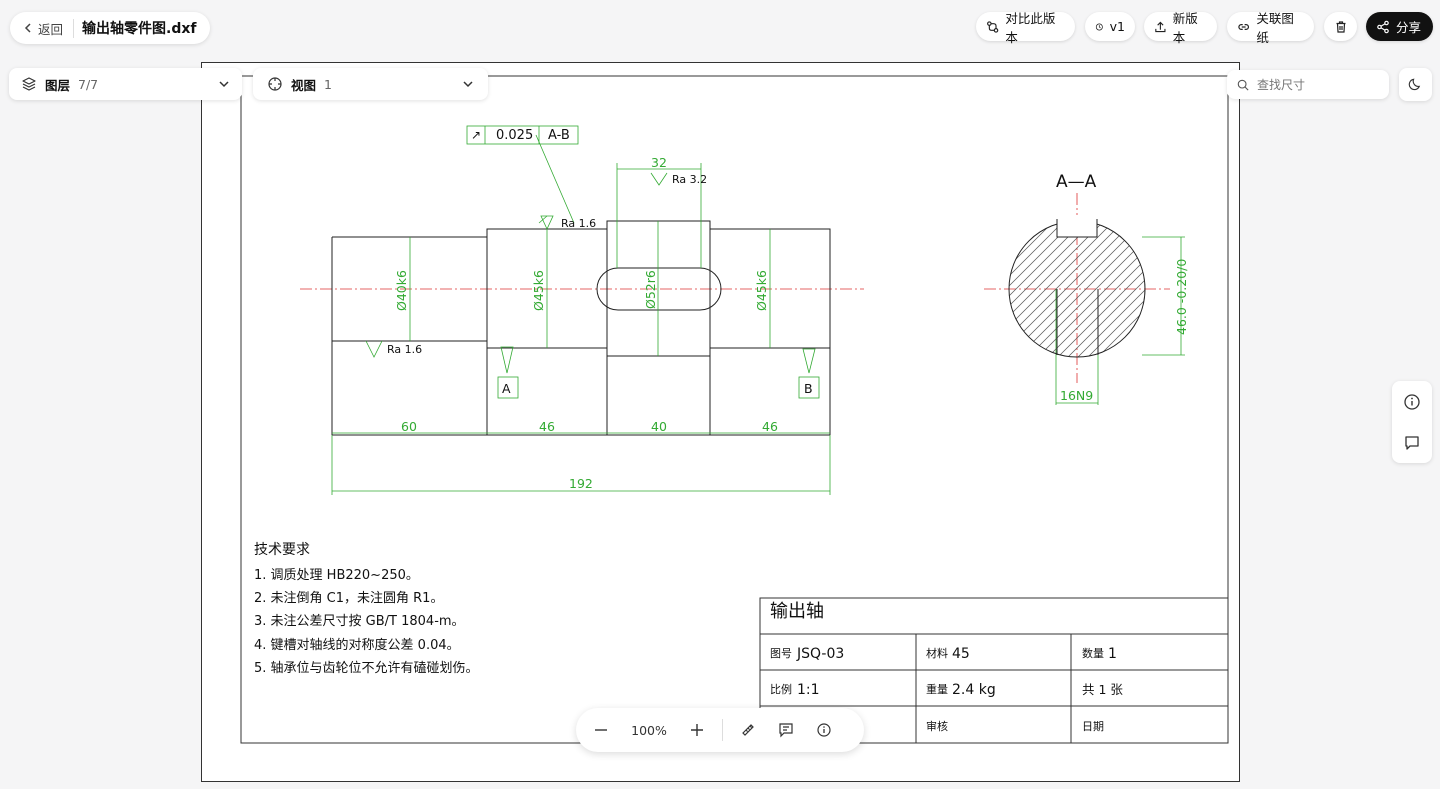  I want to click on datum-b-label: B, so click(808, 388).